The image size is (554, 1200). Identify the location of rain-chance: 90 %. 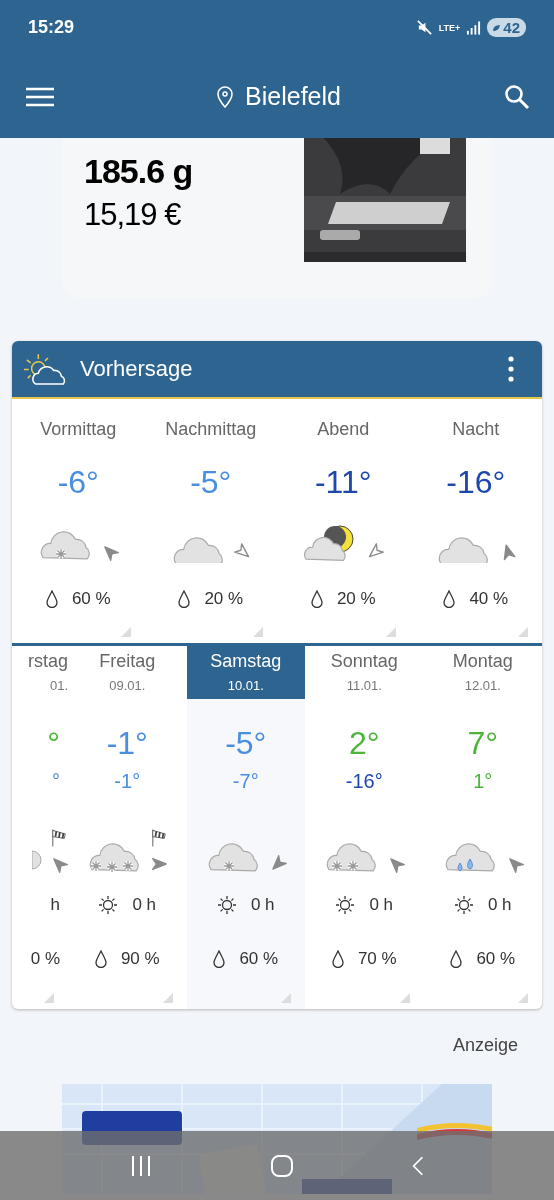
(140, 959).